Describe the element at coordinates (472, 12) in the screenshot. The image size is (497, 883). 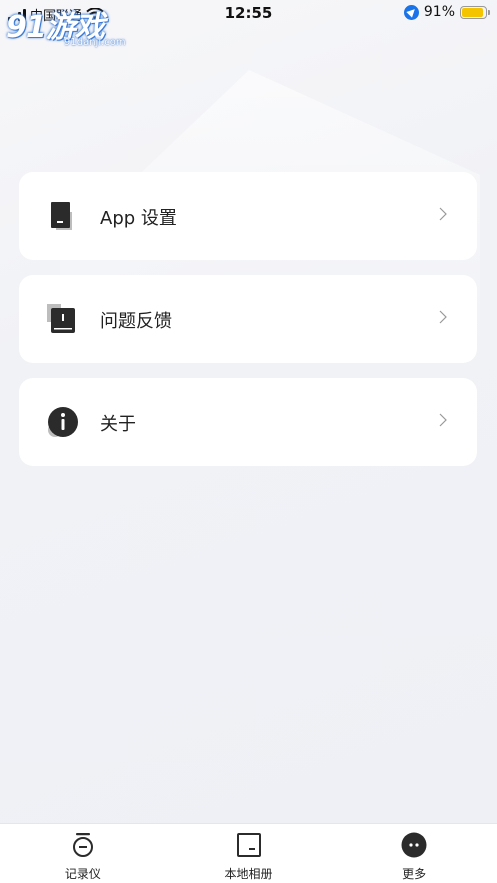
I see `battery-fill` at that location.